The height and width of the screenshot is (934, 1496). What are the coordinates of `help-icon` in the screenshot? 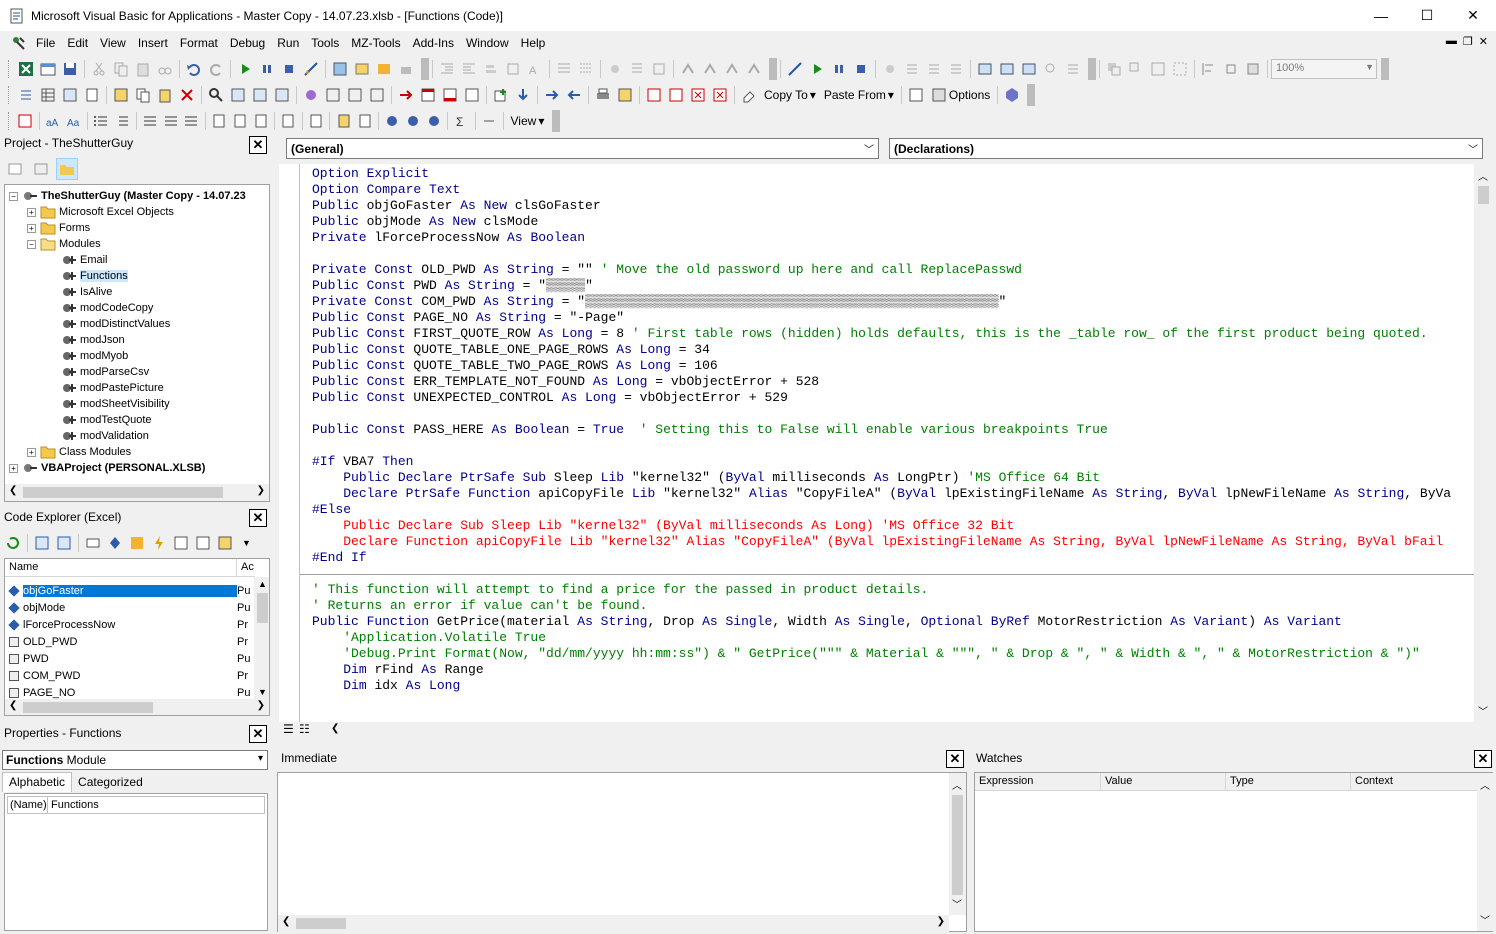 It's located at (1012, 95).